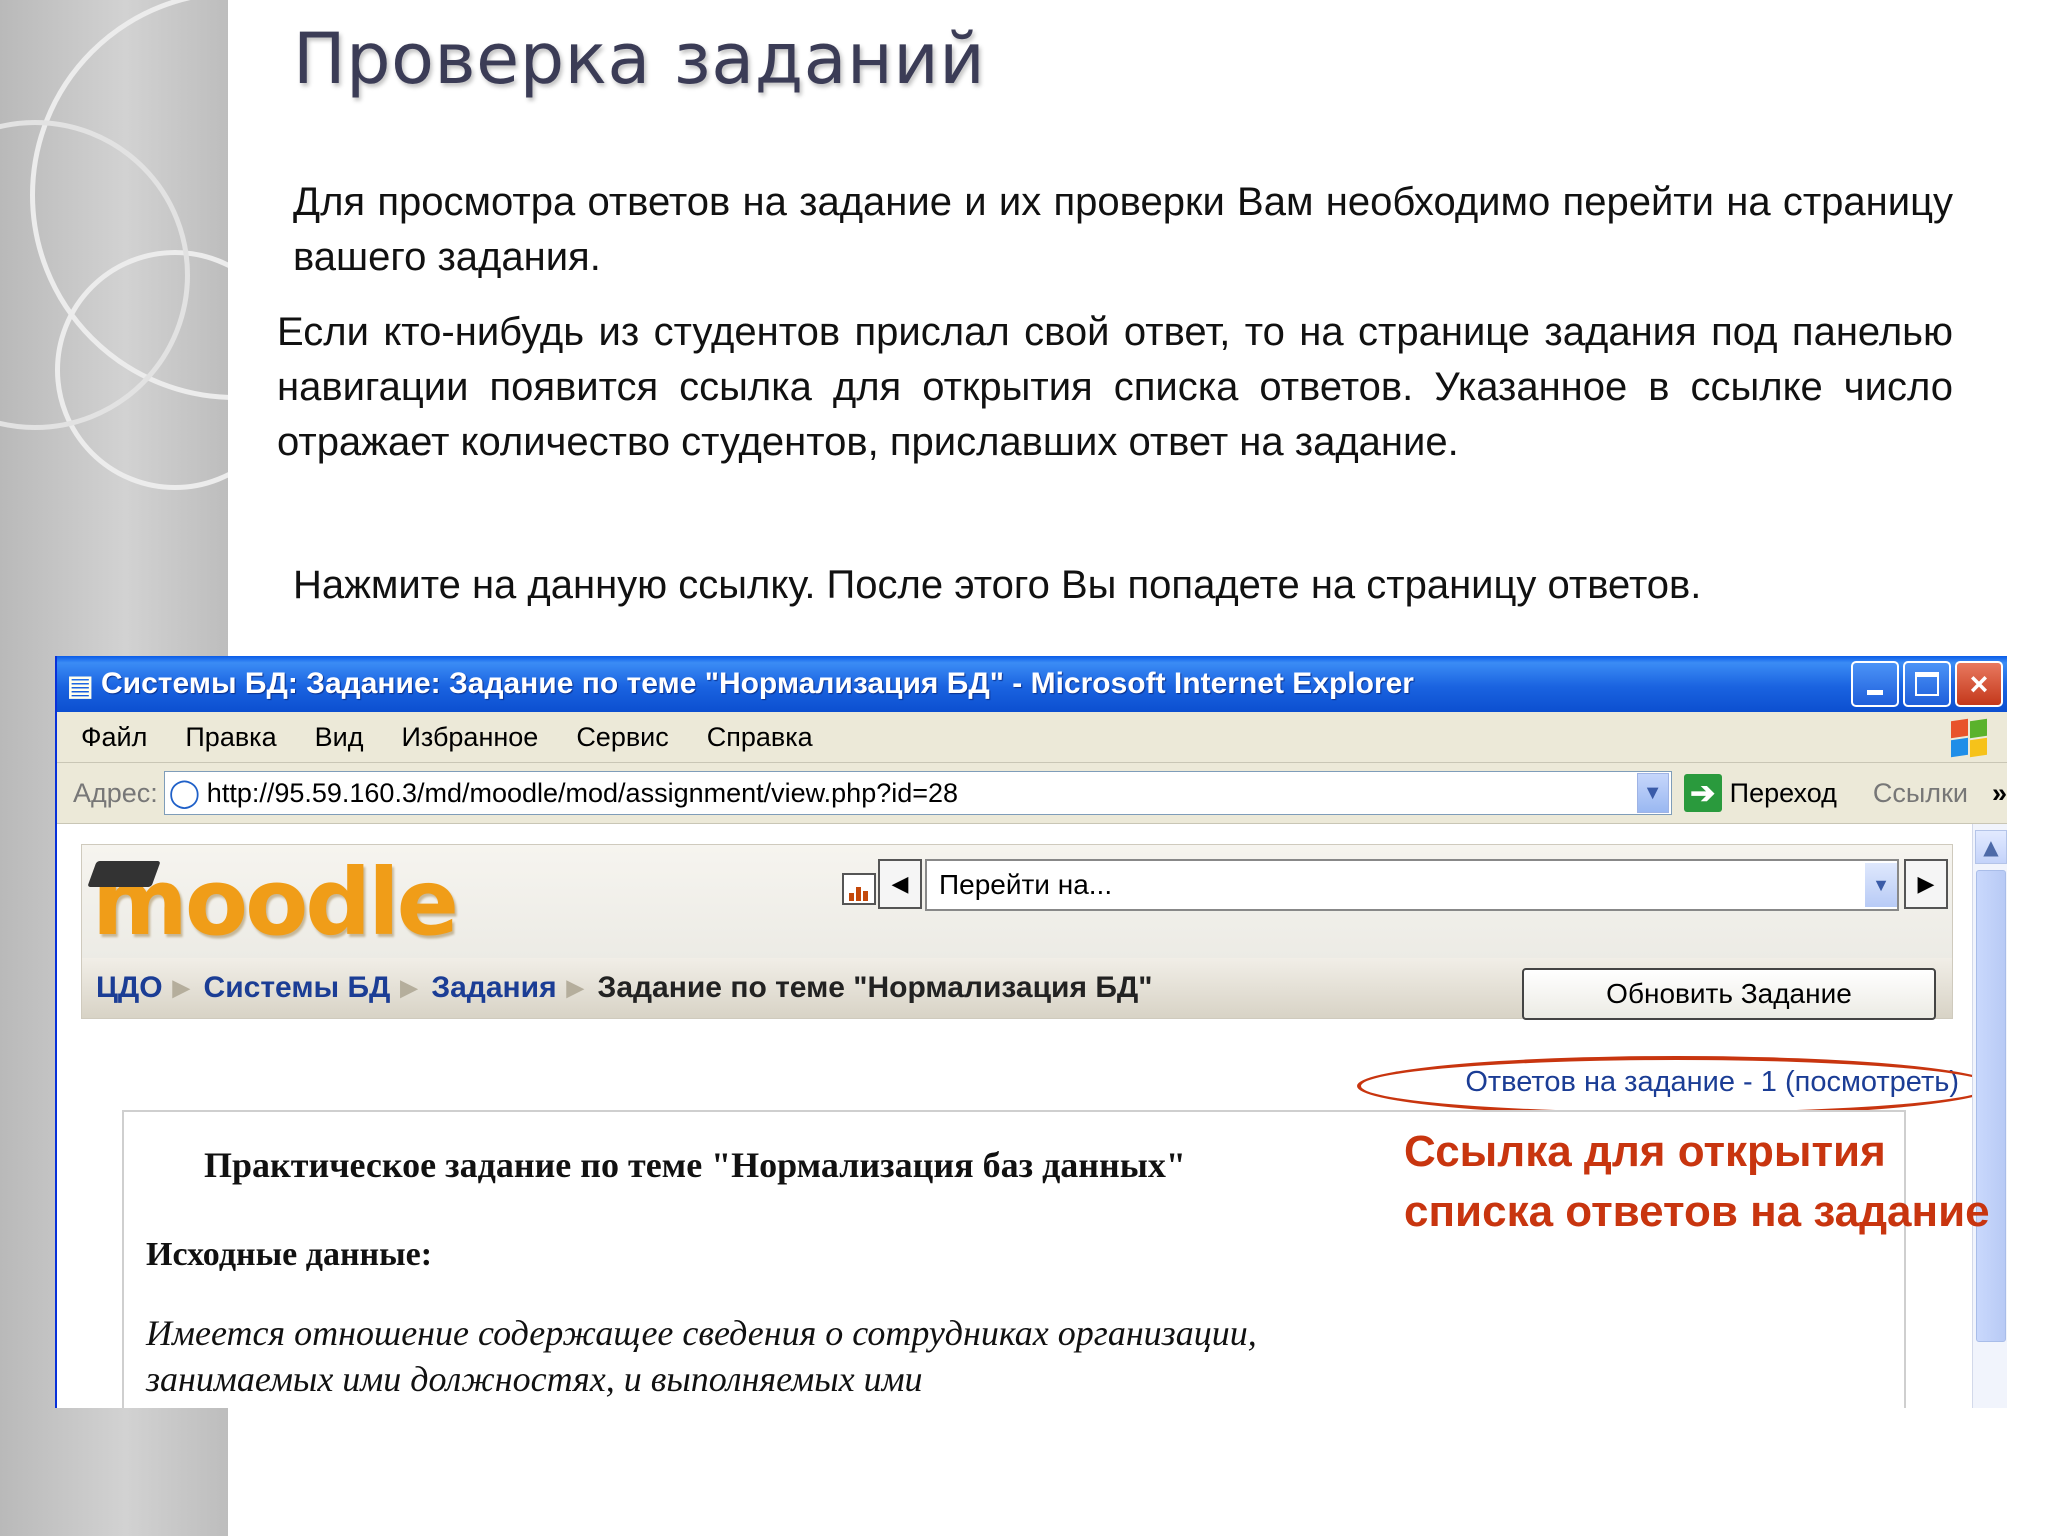 The width and height of the screenshot is (2048, 1536). I want to click on menu-favorites: Избранное, so click(469, 737).